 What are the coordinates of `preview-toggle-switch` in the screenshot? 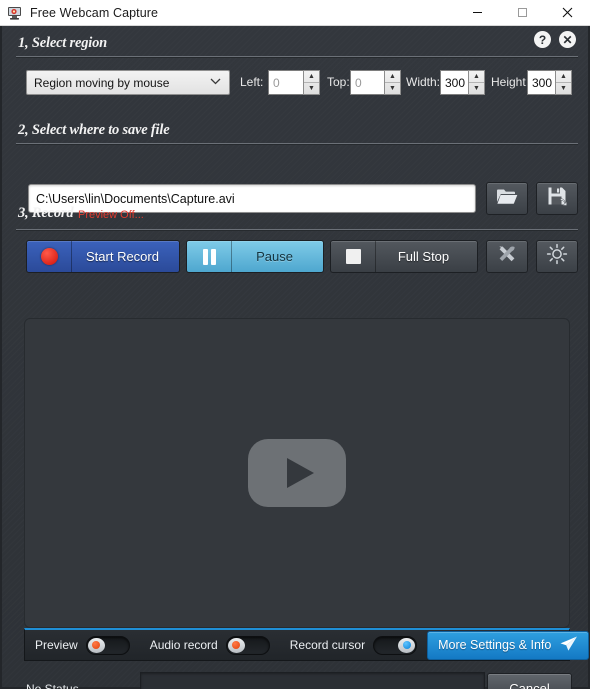 It's located at (107, 645).